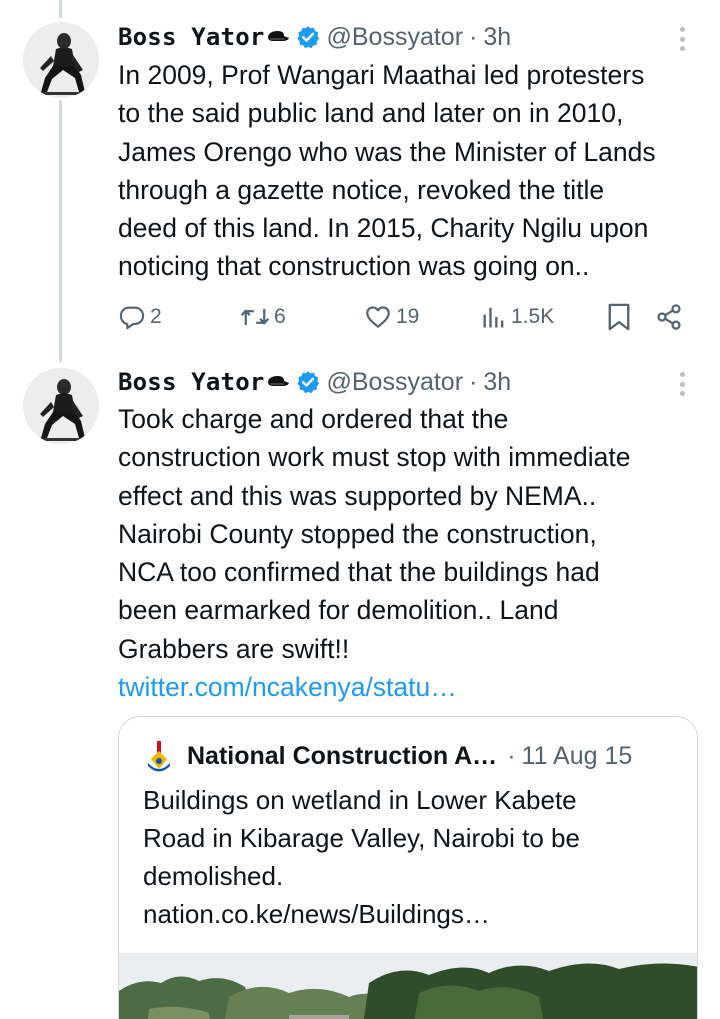  Describe the element at coordinates (280, 316) in the screenshot. I see `repost-count: 6` at that location.